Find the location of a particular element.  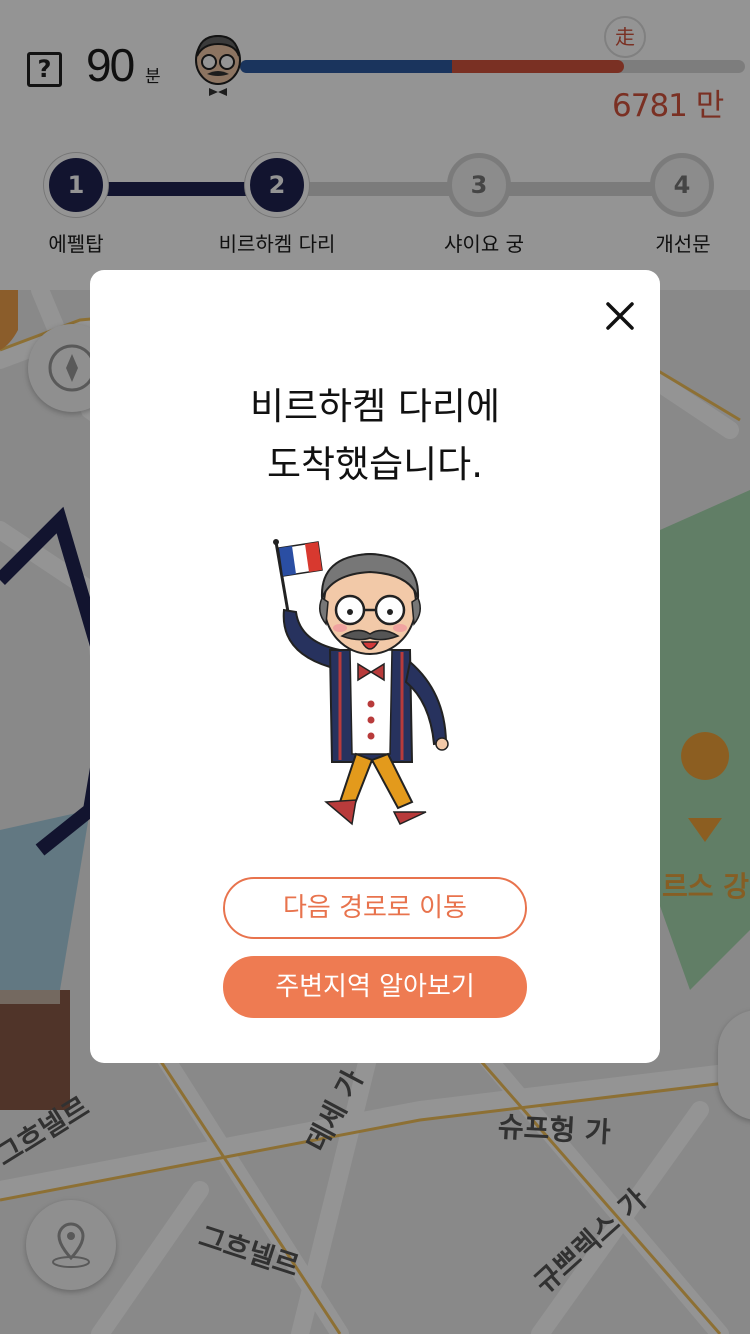

arrival-message-line1: 비르하켐 다리에 is located at coordinates (375, 406).